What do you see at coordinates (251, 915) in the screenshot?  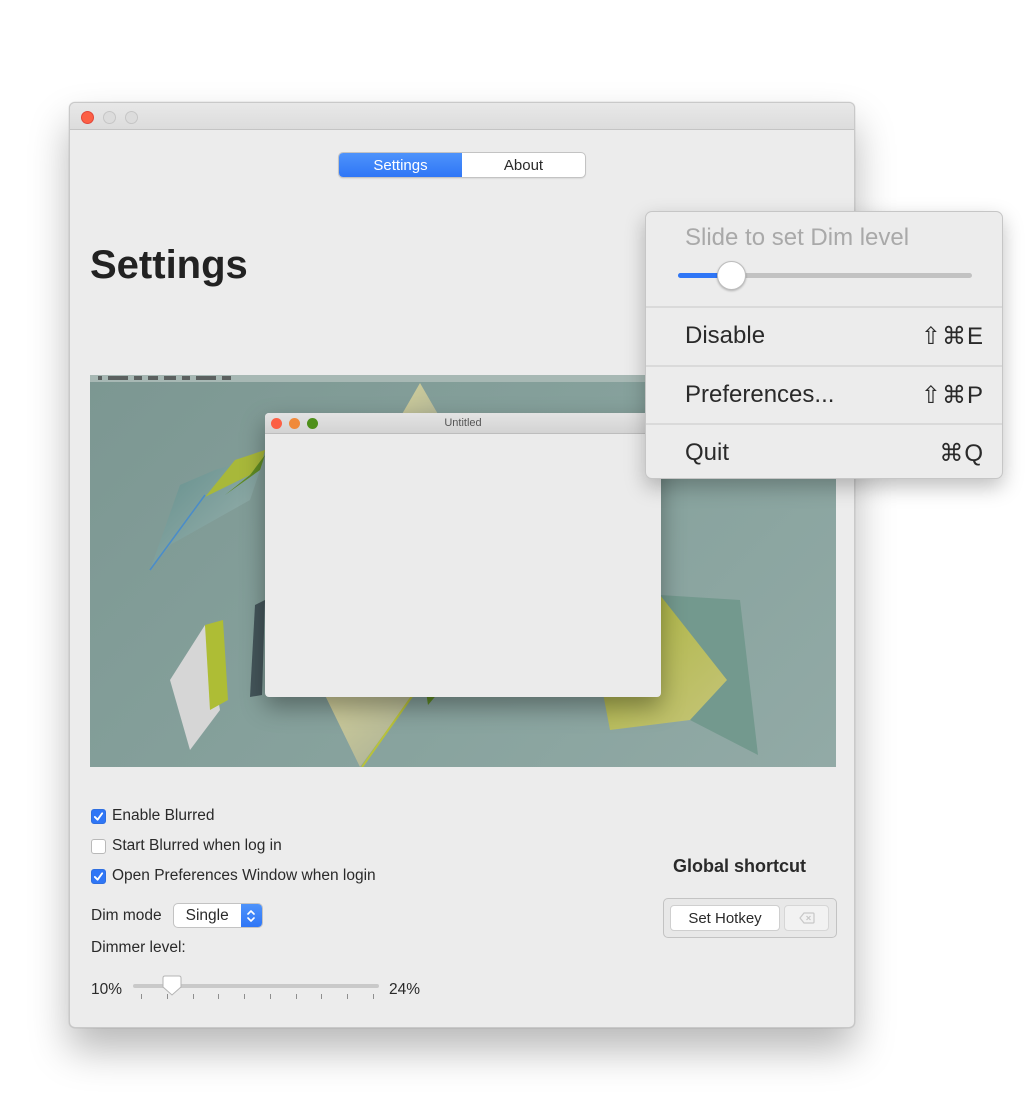 I see `chevron-up-down-icon` at bounding box center [251, 915].